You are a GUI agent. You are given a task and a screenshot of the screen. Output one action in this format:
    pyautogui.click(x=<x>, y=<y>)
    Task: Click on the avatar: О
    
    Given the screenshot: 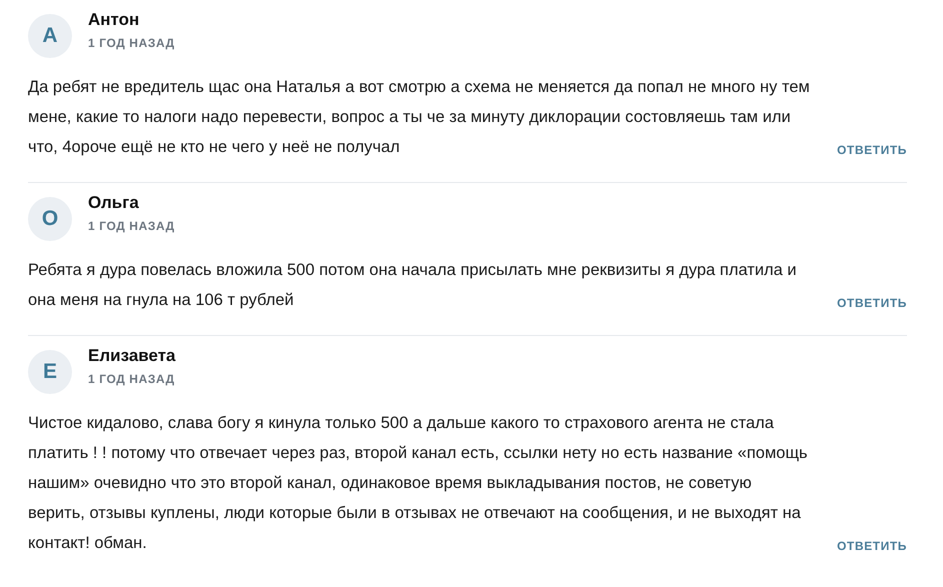 What is the action you would take?
    pyautogui.click(x=50, y=219)
    